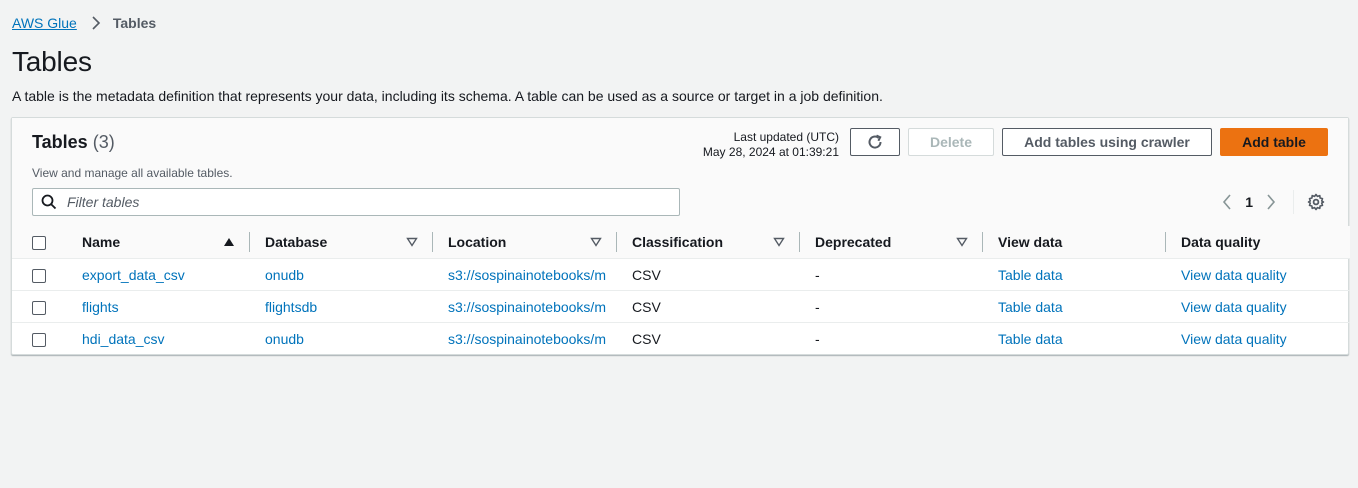  What do you see at coordinates (296, 242) in the screenshot?
I see `column-header-label: Database` at bounding box center [296, 242].